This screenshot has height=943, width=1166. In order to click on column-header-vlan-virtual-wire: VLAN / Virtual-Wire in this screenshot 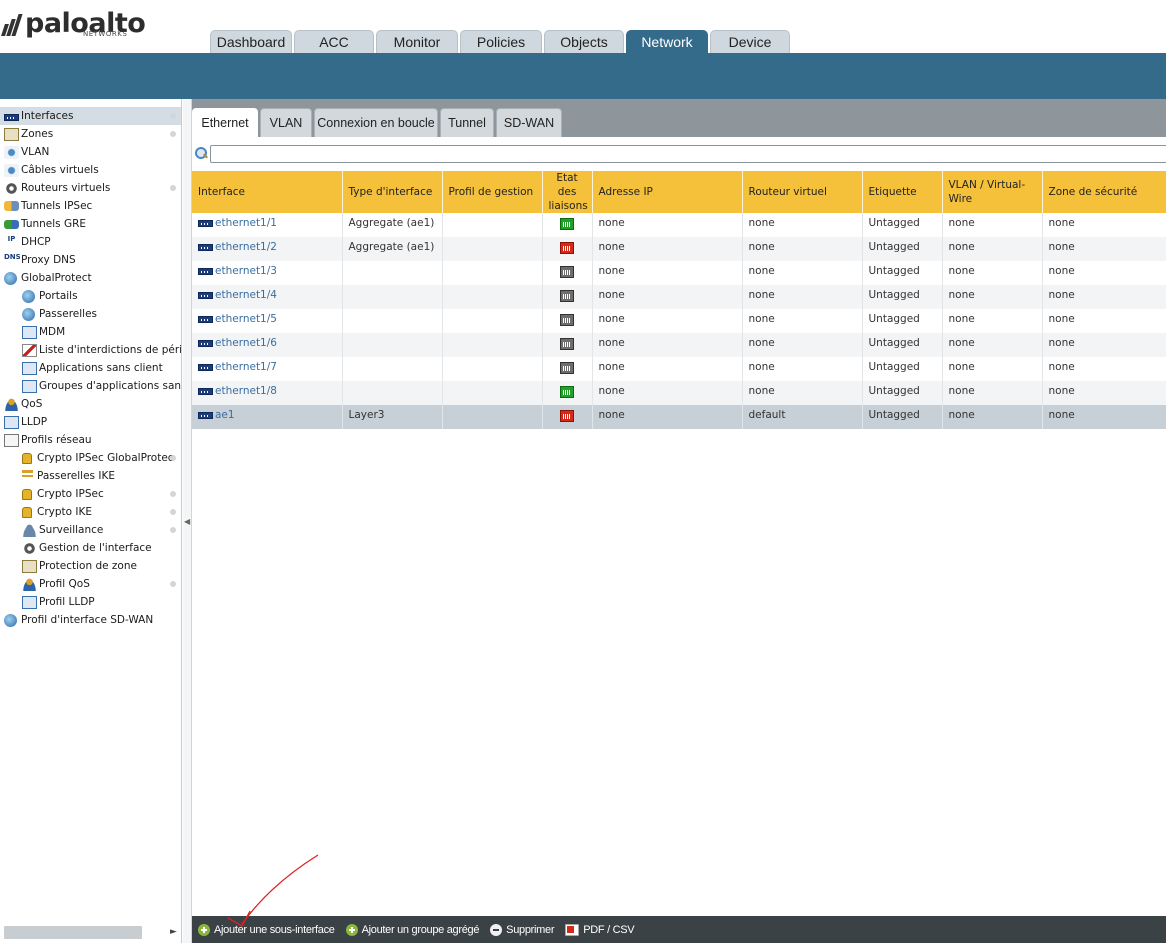, I will do `click(992, 192)`.